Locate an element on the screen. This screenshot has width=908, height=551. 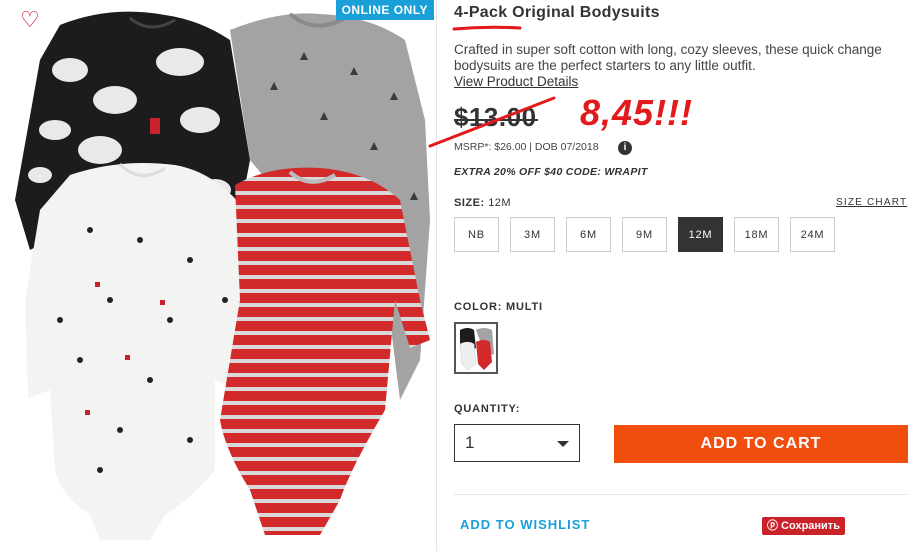
msrp-text: MSRP*: $26.00 | DOB 07/2018 is located at coordinates (526, 147).